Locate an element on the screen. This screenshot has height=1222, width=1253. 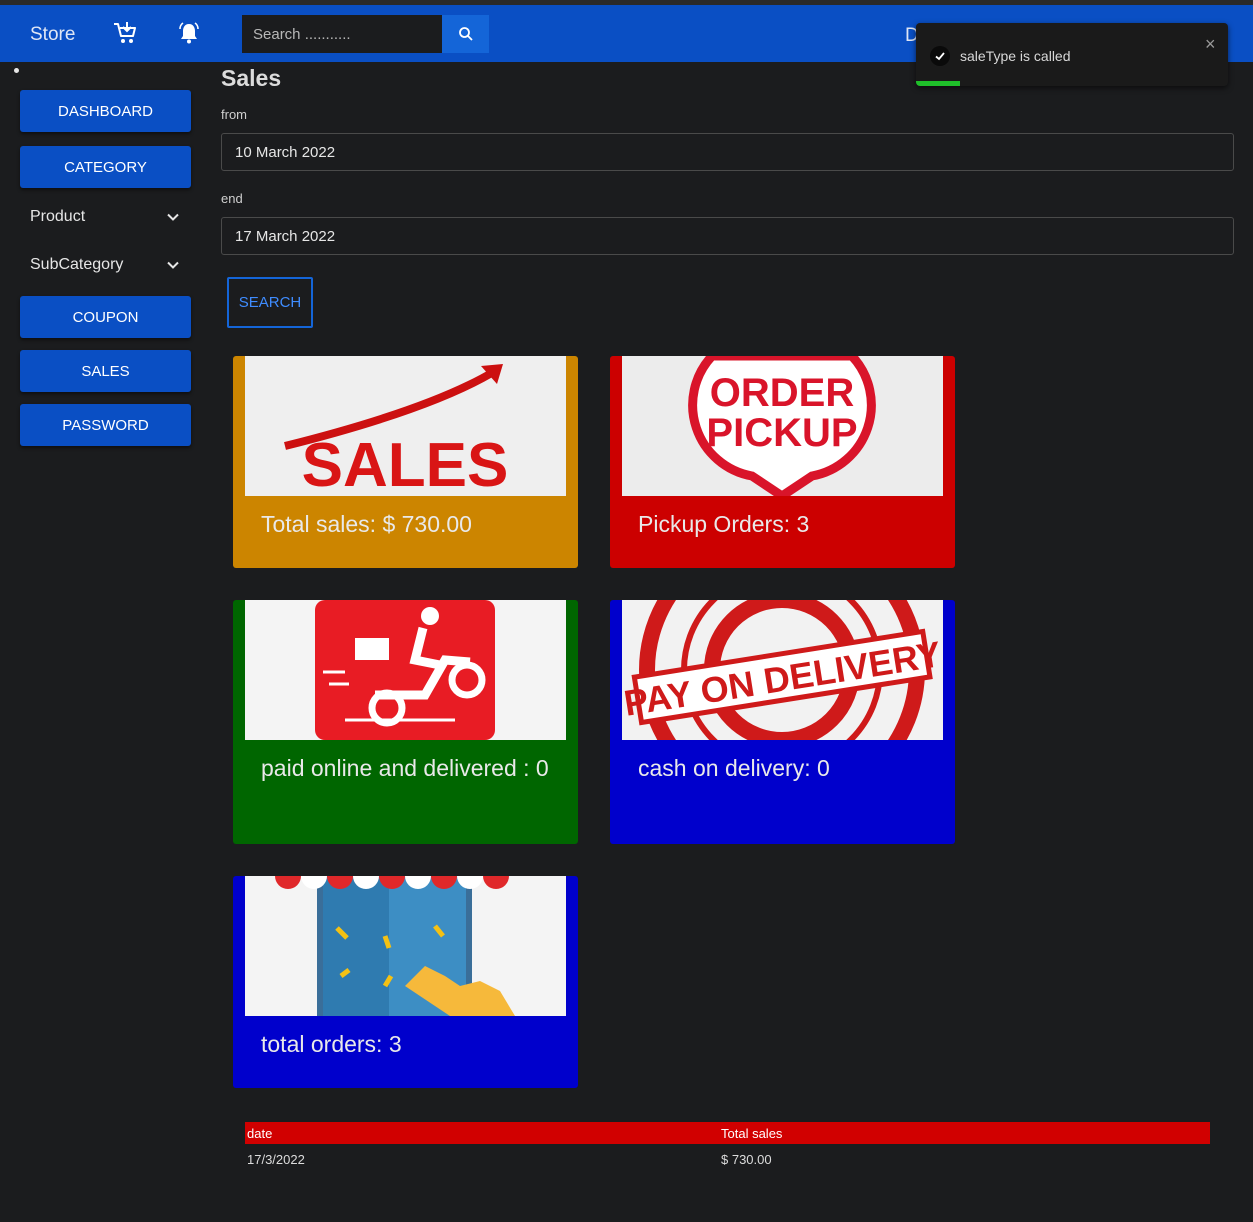
shop-phone-image is located at coordinates (405, 946).